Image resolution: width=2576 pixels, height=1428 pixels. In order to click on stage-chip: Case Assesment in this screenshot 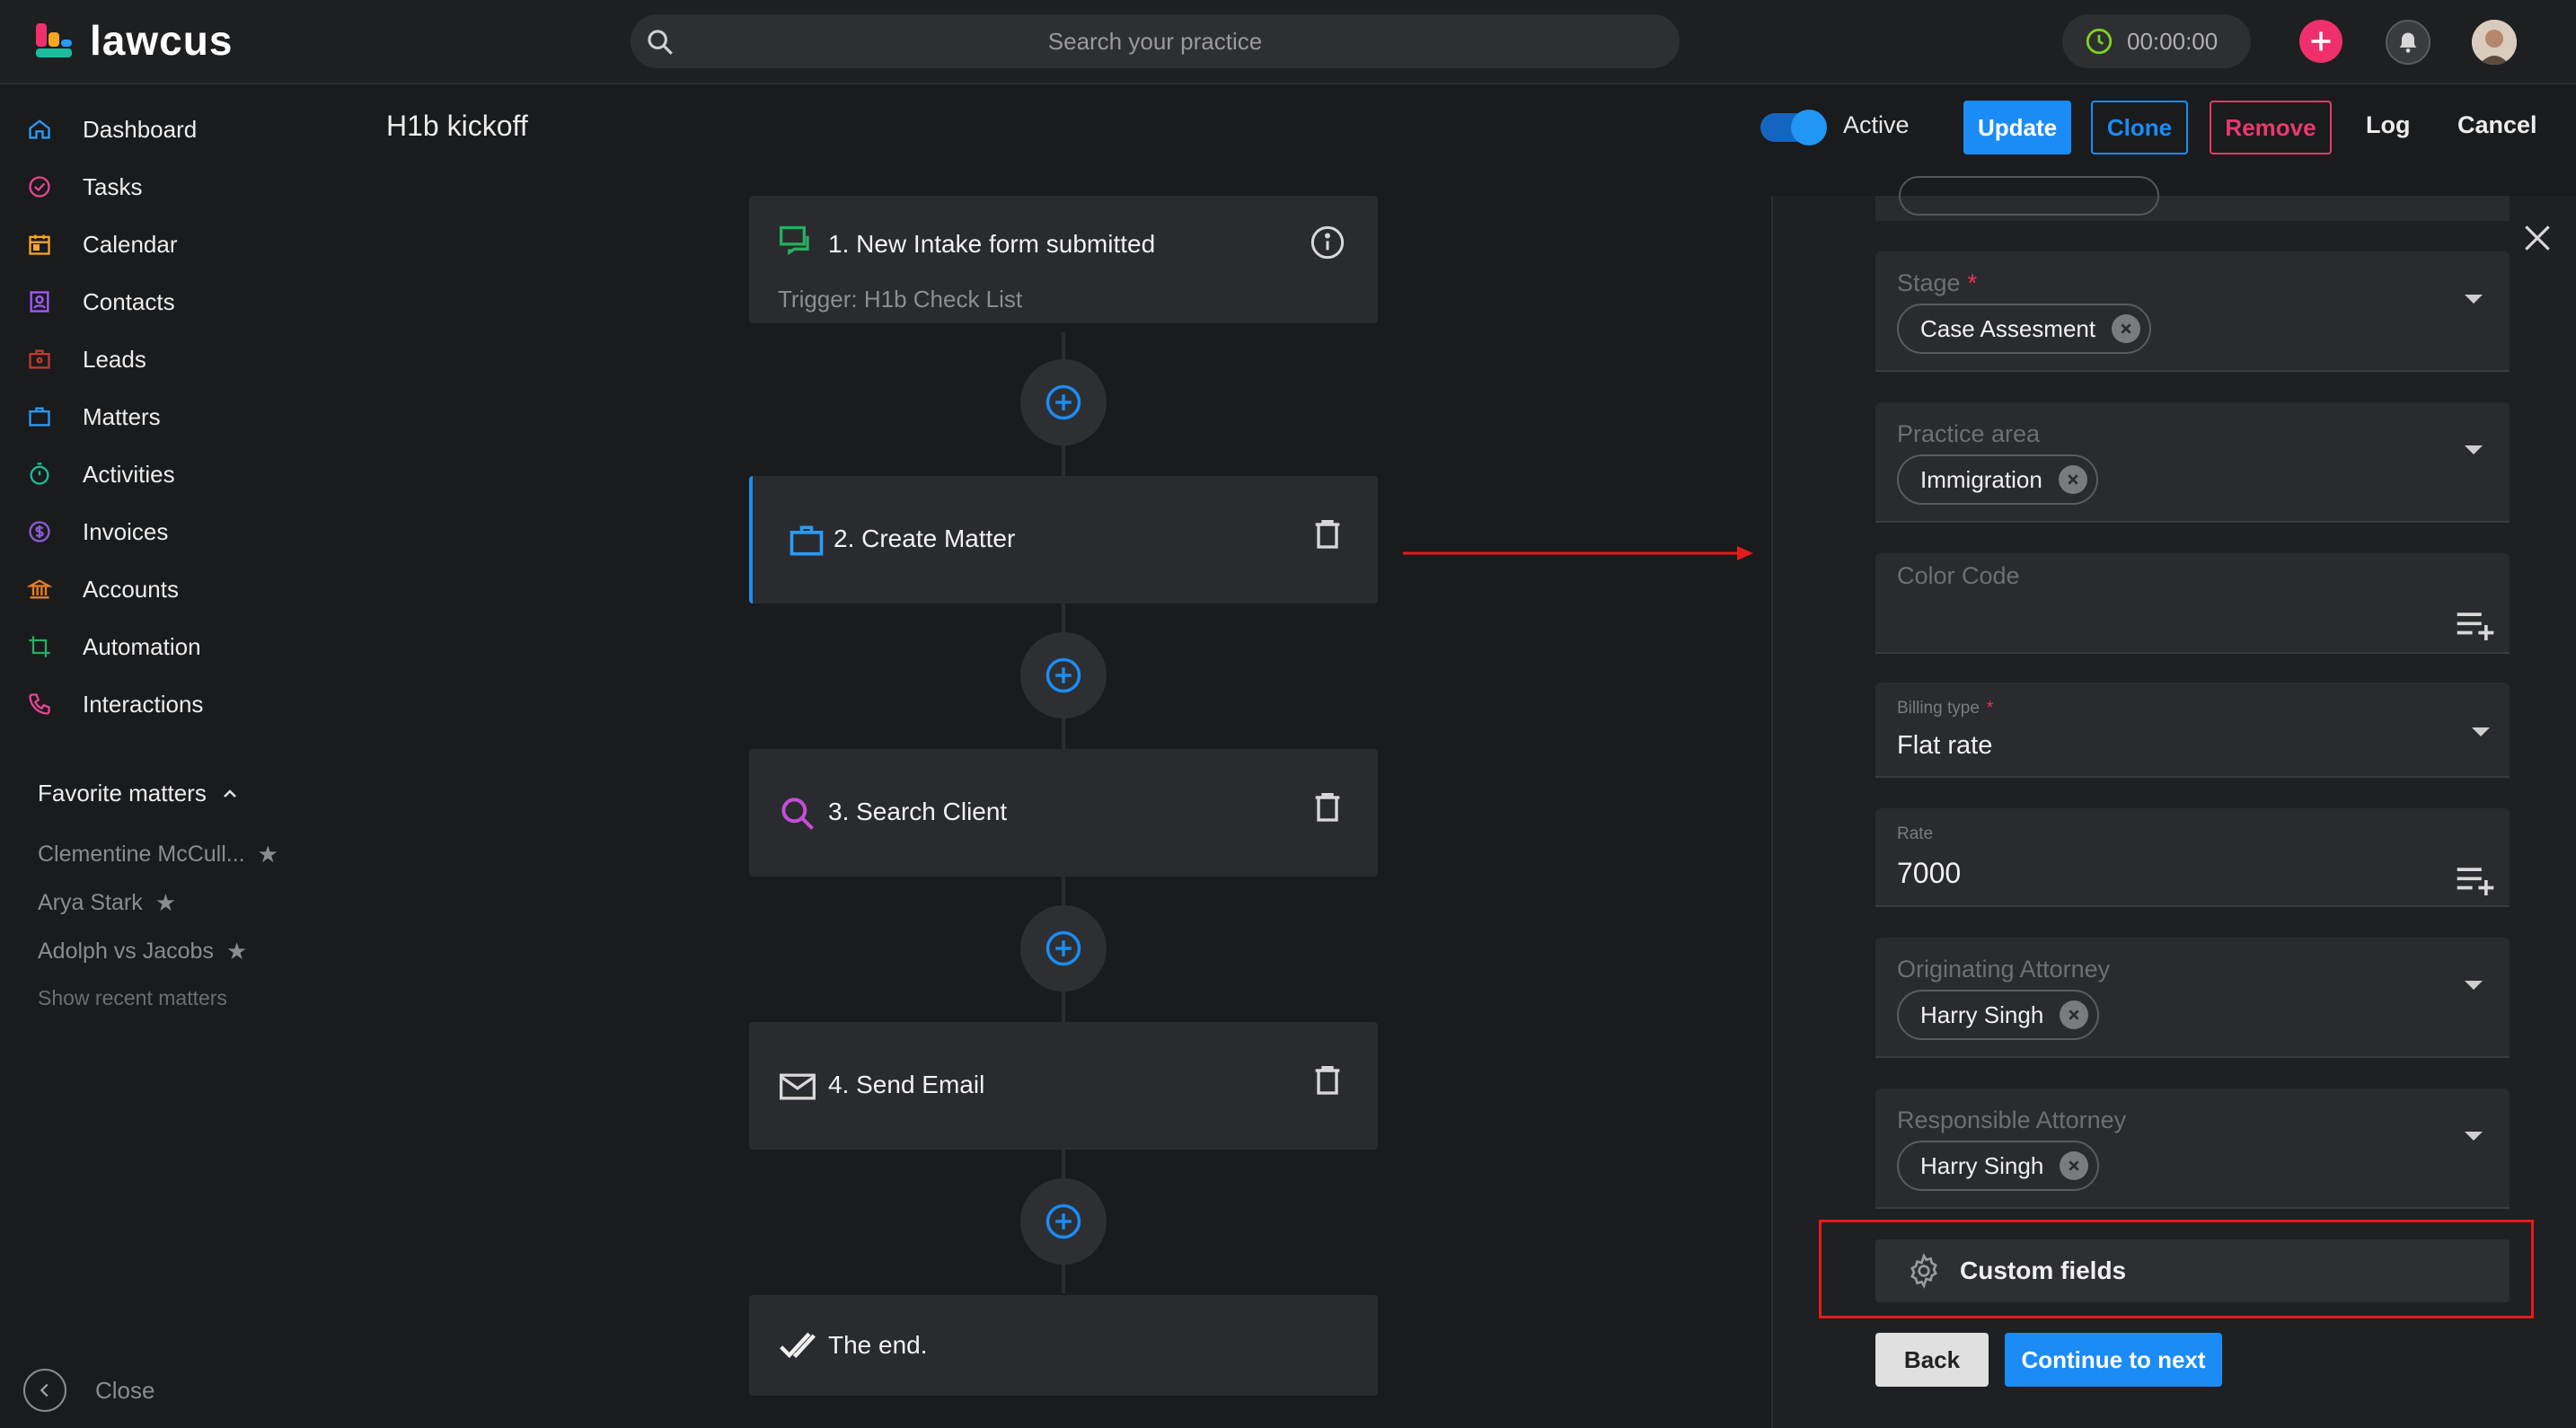, I will do `click(2024, 329)`.